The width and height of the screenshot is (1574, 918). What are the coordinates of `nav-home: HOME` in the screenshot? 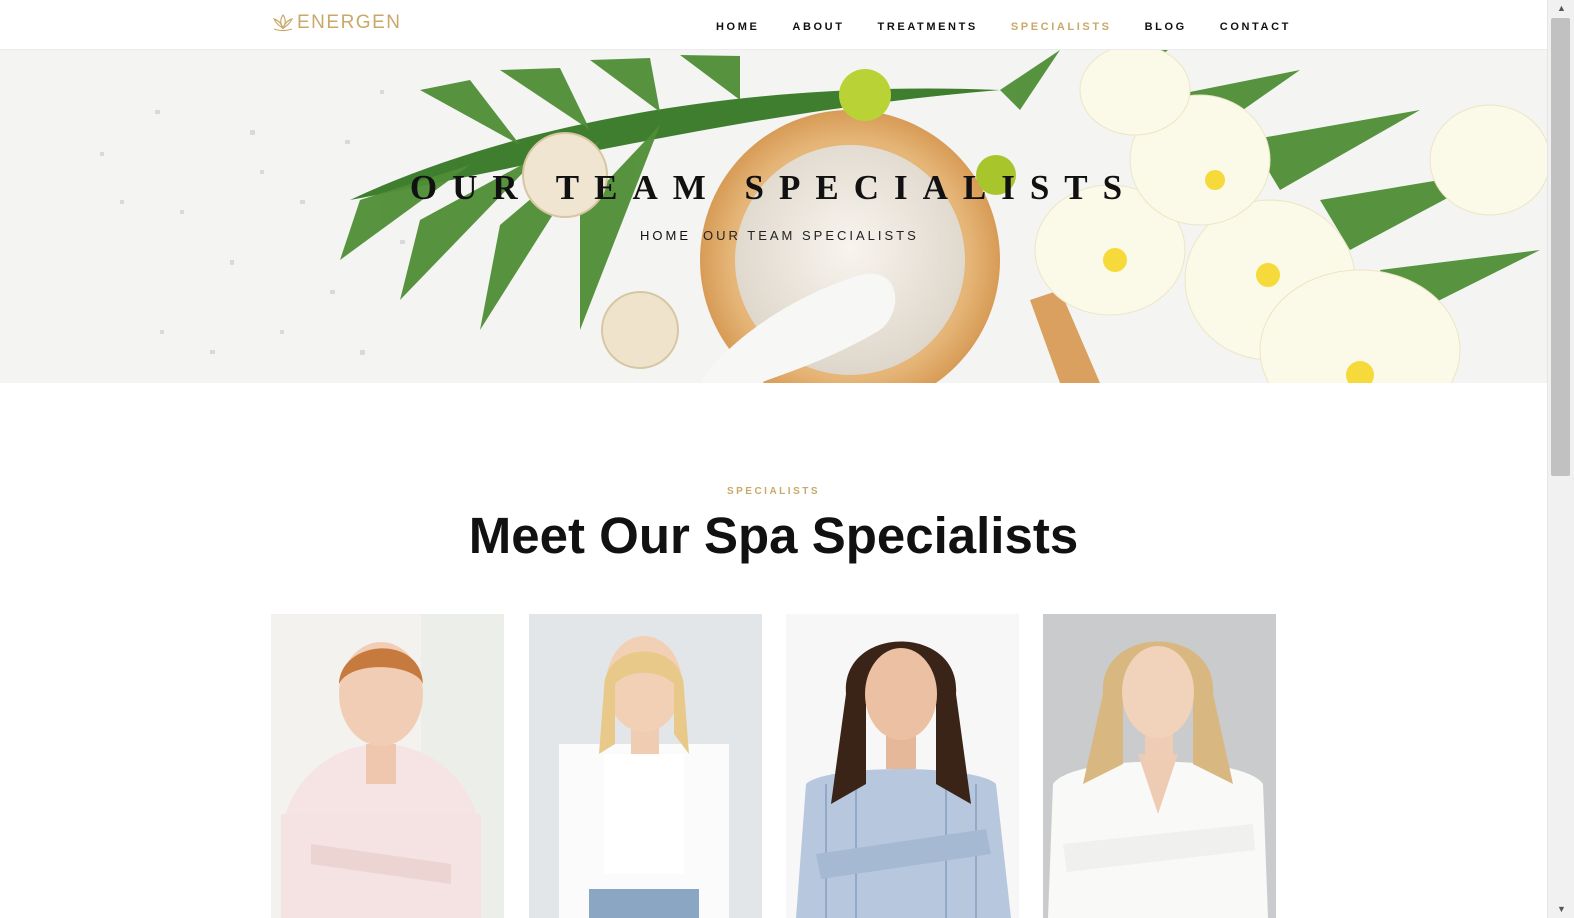 It's located at (737, 27).